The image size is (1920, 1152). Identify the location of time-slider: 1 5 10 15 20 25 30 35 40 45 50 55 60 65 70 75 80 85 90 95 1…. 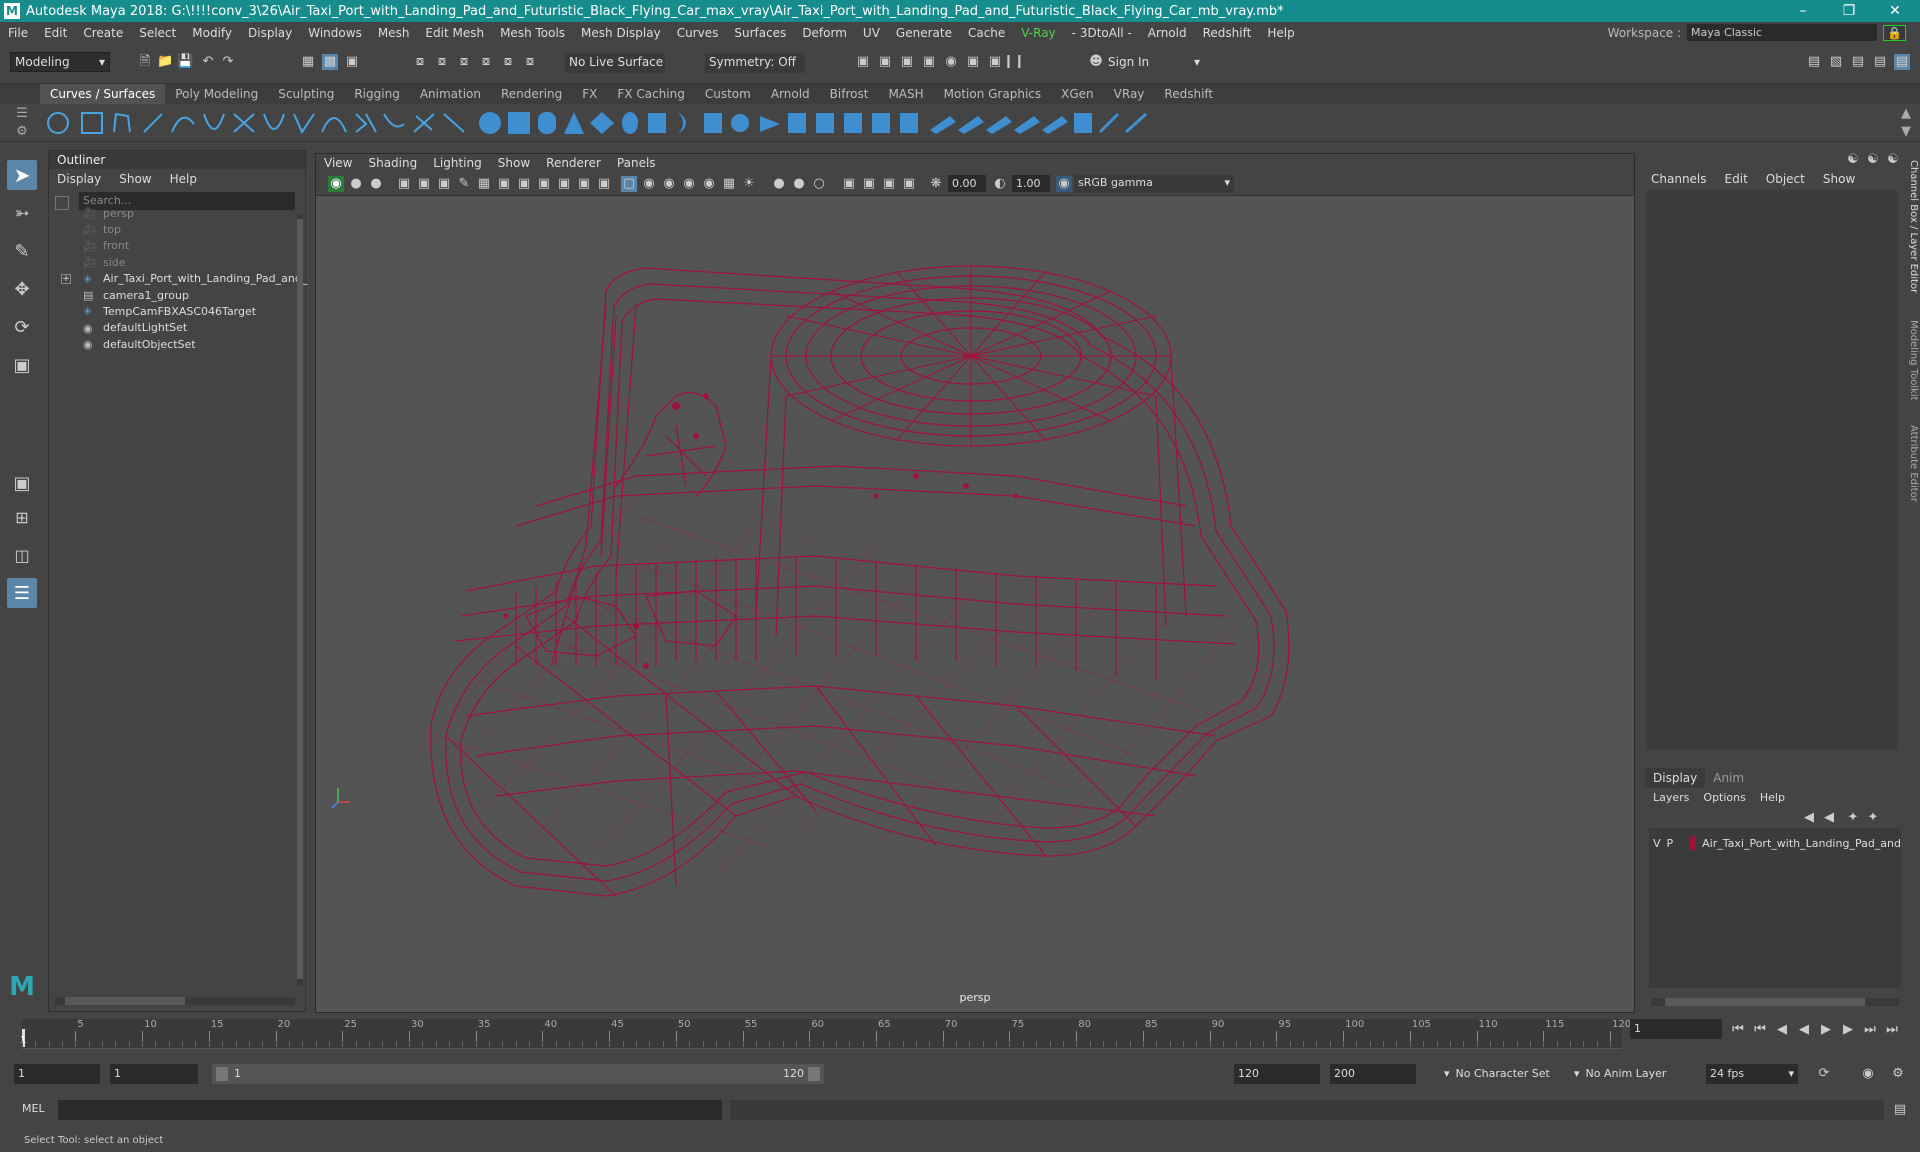
(960, 1034).